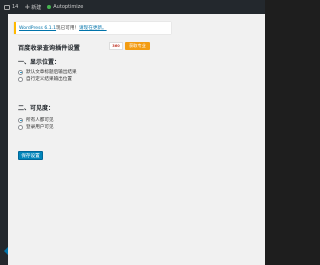 This screenshot has height=265, width=320. Describe the element at coordinates (116, 46) in the screenshot. I see `ad-badge: 360` at that location.